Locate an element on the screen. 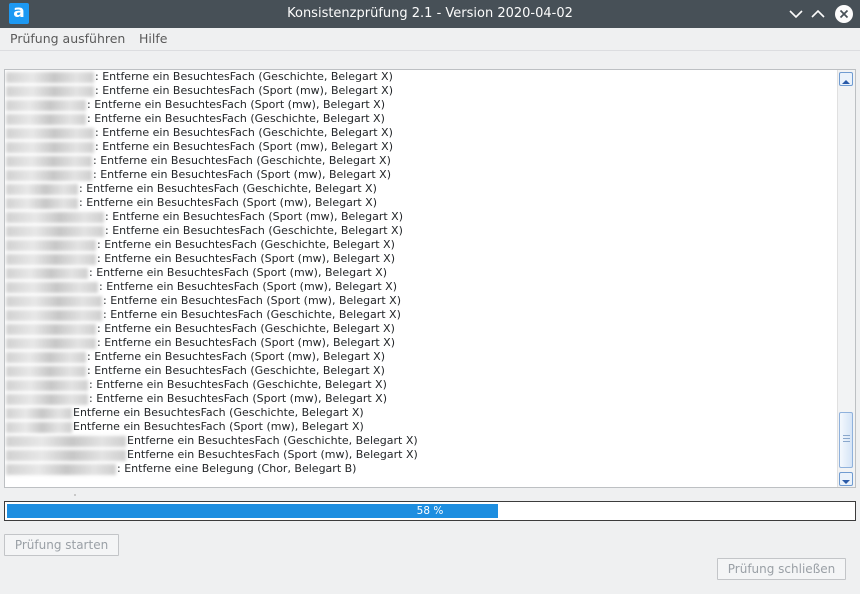 Image resolution: width=860 pixels, height=594 pixels. close-icon is located at coordinates (844, 14).